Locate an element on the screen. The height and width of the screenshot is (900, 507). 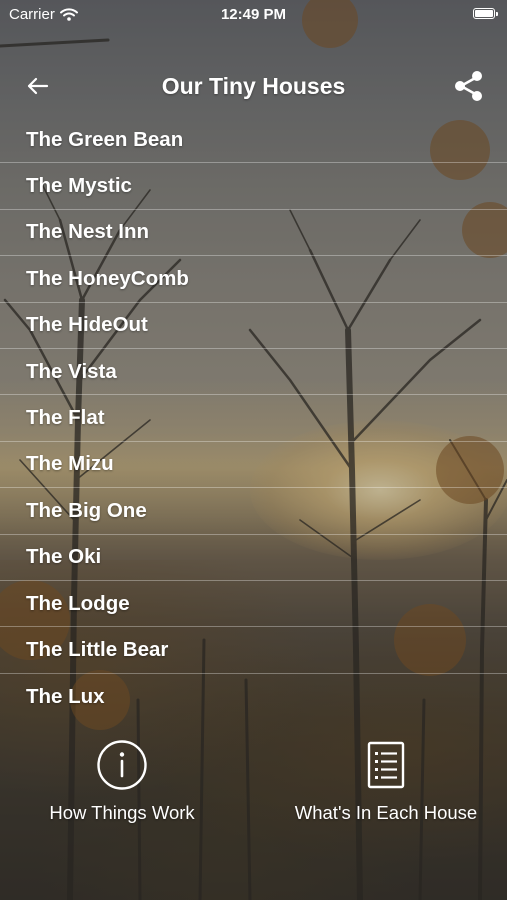
how-things-work-label: How Things Work is located at coordinates (122, 812).